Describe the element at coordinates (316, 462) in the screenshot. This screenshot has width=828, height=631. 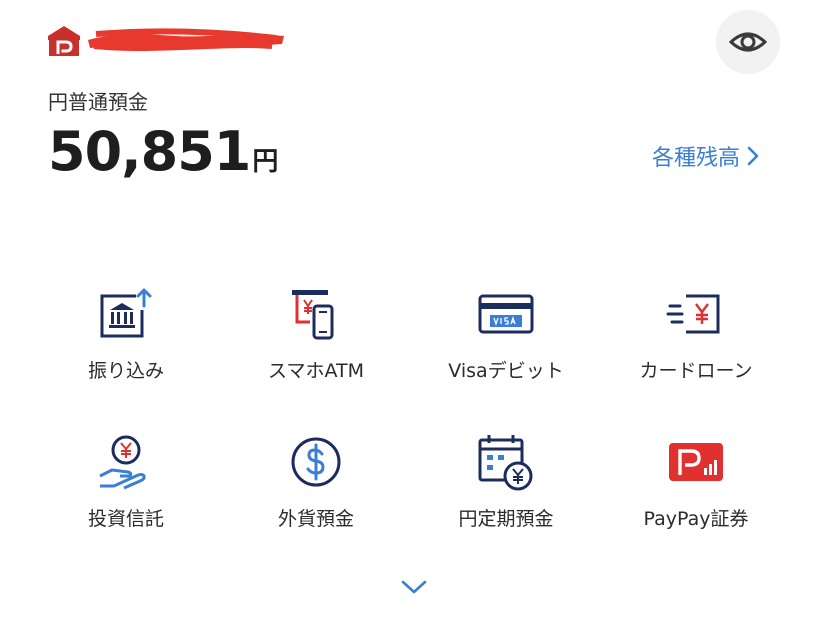
I see `foreign-currency-icon` at that location.